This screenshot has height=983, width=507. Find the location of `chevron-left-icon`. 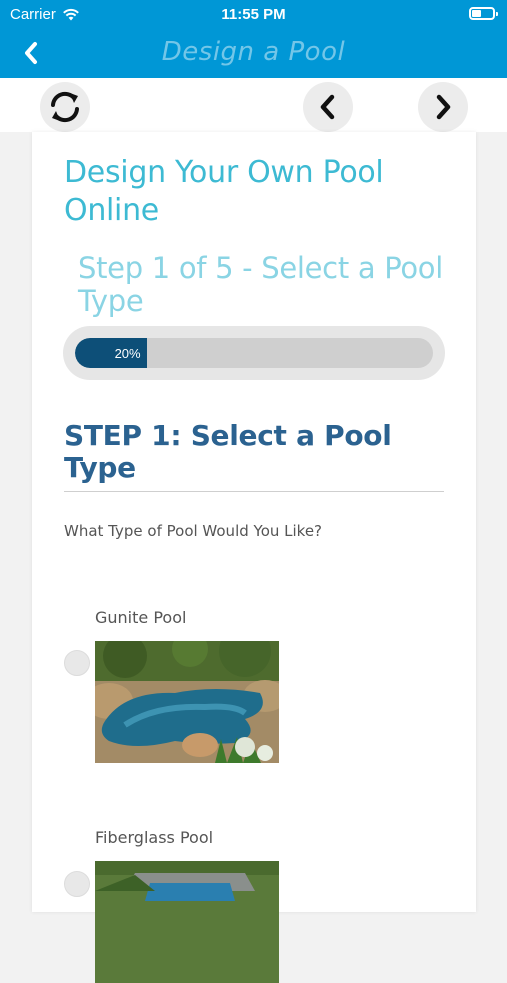

chevron-left-icon is located at coordinates (327, 107).